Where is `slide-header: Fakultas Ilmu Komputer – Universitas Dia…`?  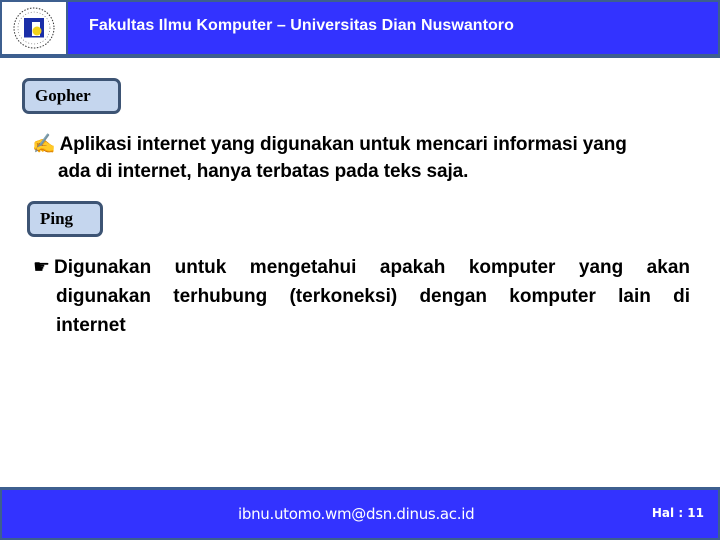 slide-header: Fakultas Ilmu Komputer – Universitas Dia… is located at coordinates (360, 29).